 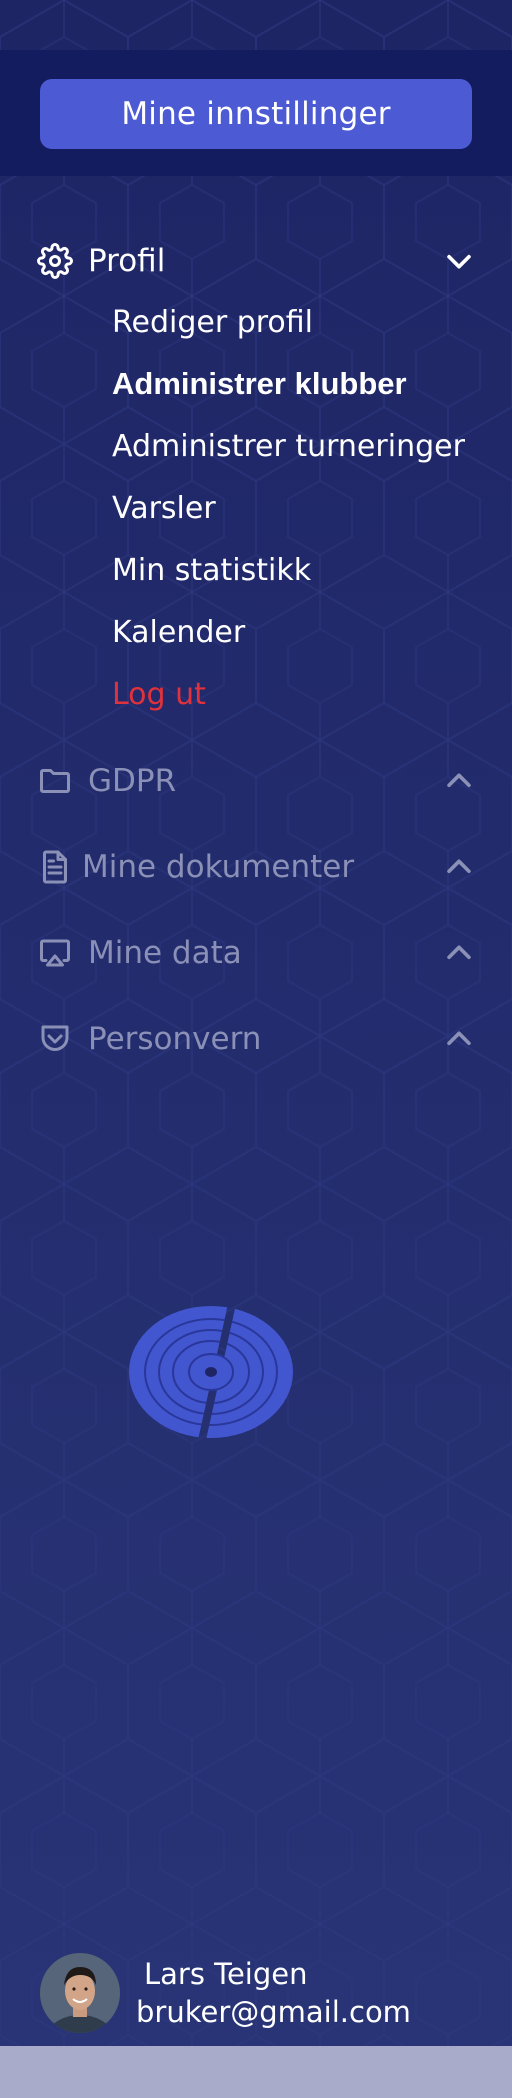 I want to click on app-logo, so click(x=211, y=1372).